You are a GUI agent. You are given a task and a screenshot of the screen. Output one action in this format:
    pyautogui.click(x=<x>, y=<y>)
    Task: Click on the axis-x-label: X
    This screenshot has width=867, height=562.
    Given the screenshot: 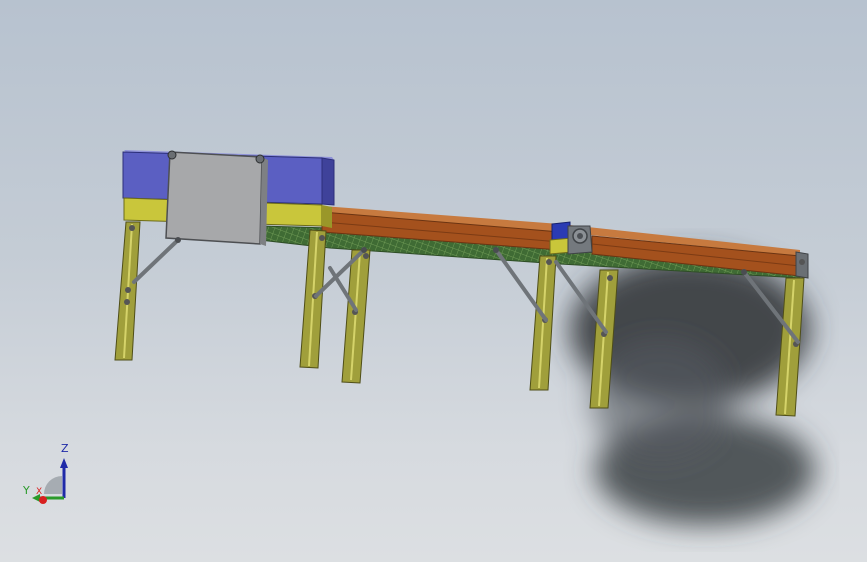 What is the action you would take?
    pyautogui.click(x=39, y=492)
    